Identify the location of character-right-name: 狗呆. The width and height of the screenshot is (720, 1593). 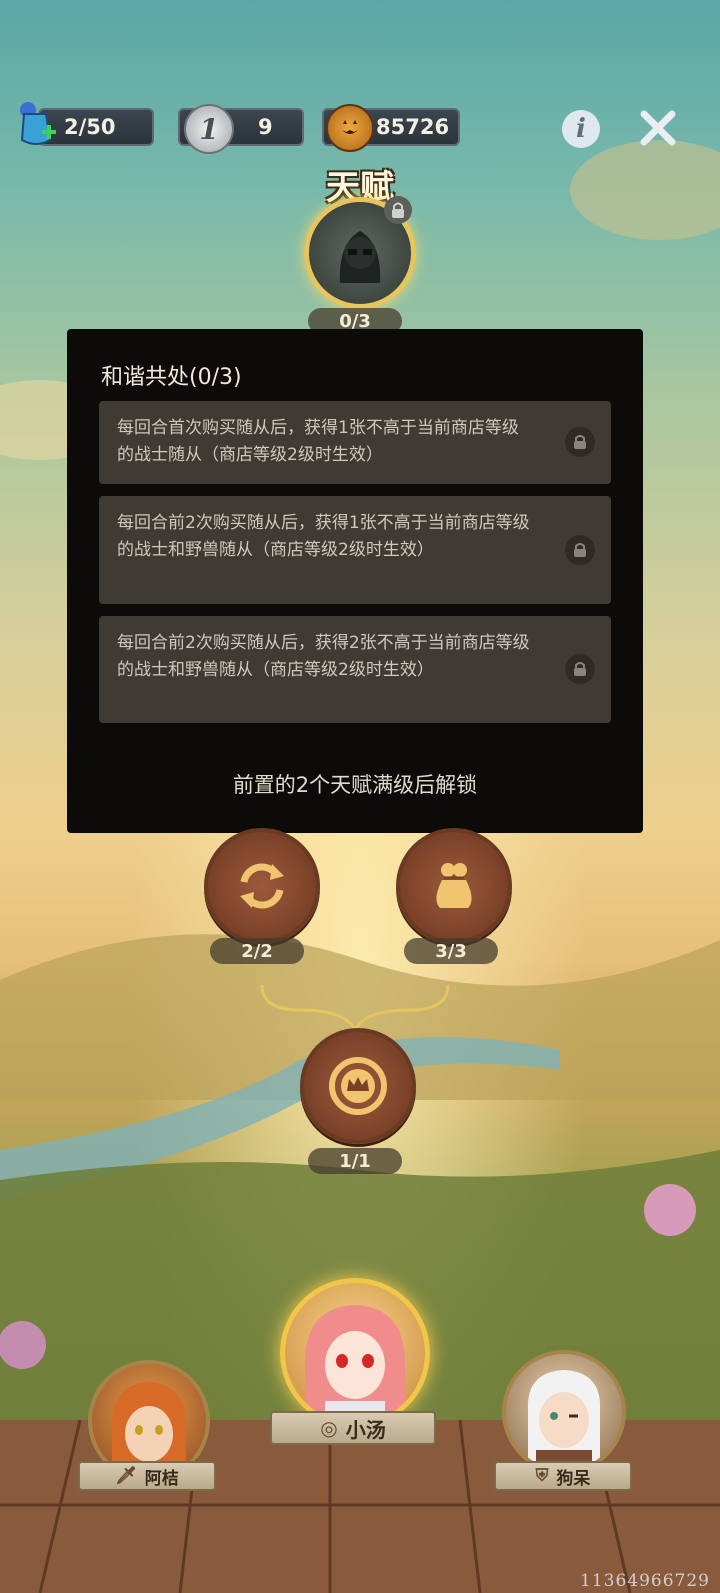
(573, 1478).